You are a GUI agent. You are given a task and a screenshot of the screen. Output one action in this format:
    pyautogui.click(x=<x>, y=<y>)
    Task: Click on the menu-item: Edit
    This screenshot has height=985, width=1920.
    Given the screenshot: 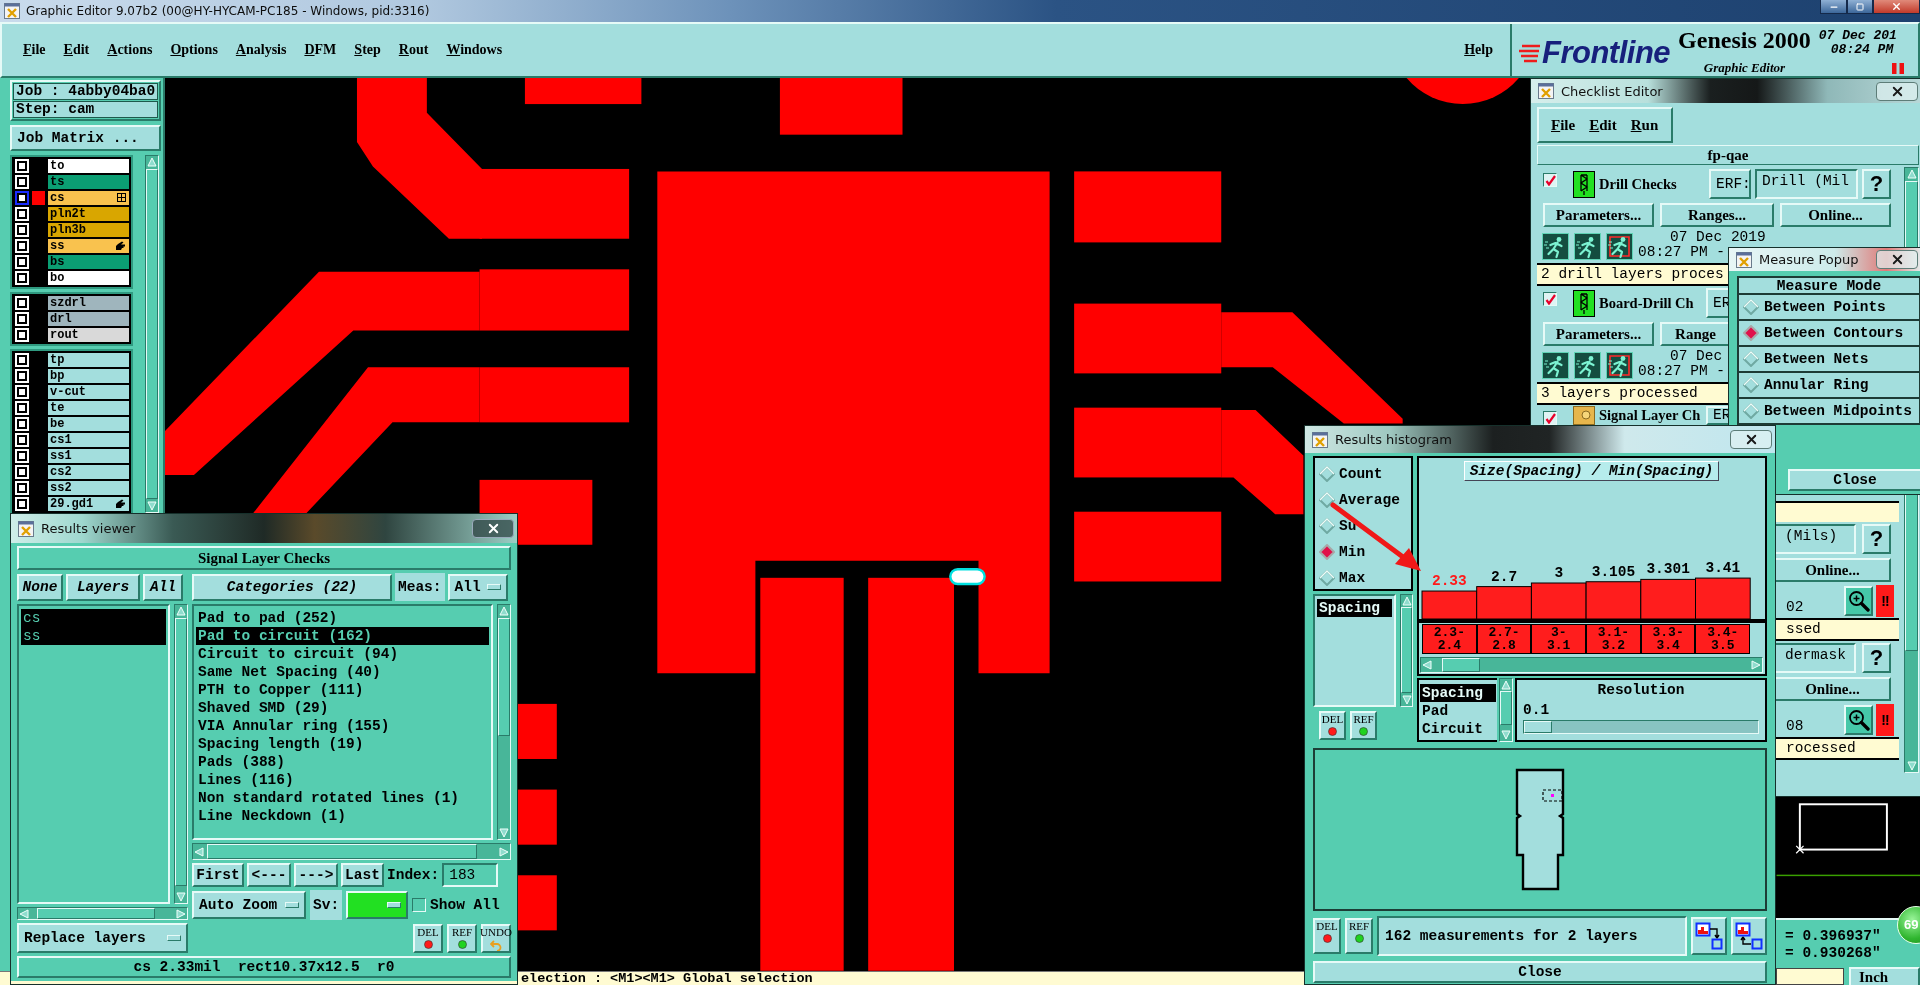 What is the action you would take?
    pyautogui.click(x=1603, y=125)
    